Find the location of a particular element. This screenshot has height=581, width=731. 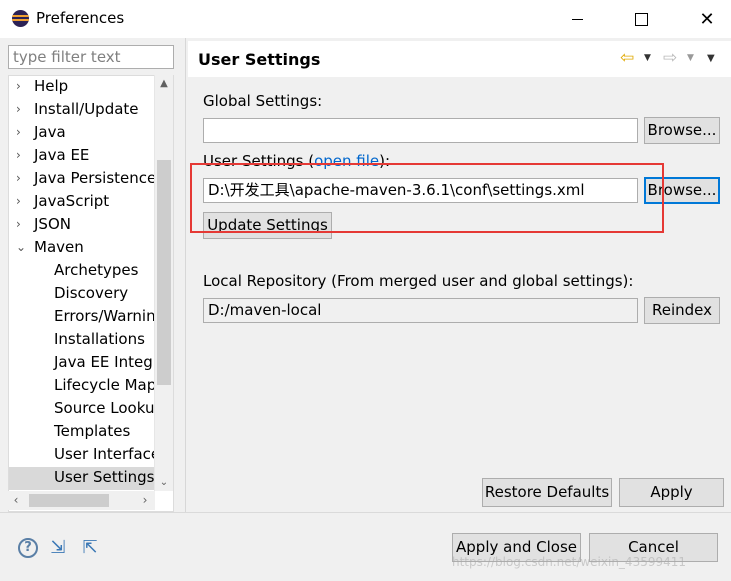

apply-button: Apply is located at coordinates (671, 492).